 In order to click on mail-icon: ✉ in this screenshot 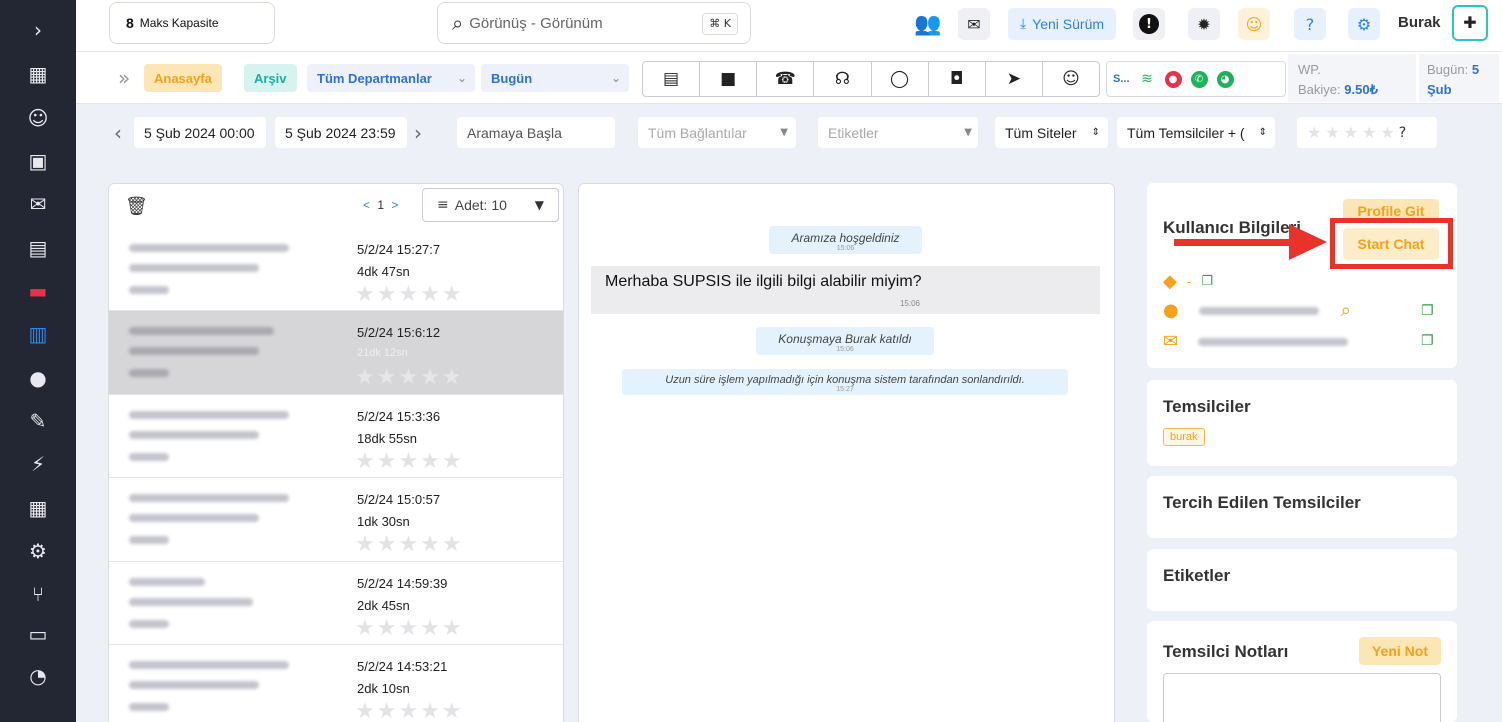, I will do `click(38, 204)`.